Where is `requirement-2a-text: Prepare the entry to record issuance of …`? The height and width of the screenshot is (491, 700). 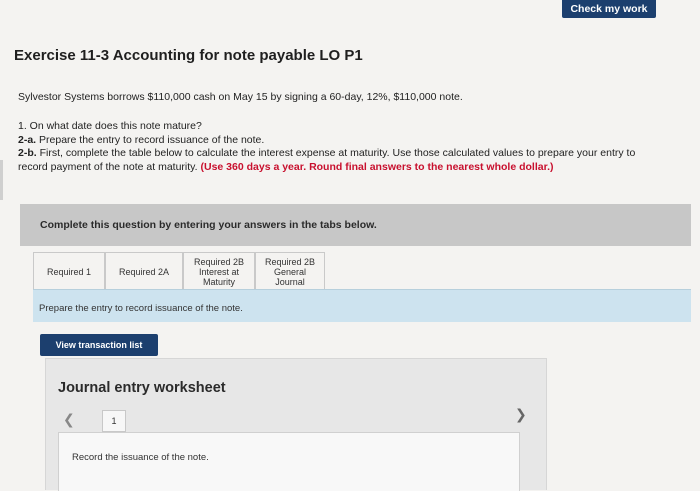
requirement-2a-text: Prepare the entry to record issuance of … is located at coordinates (152, 139).